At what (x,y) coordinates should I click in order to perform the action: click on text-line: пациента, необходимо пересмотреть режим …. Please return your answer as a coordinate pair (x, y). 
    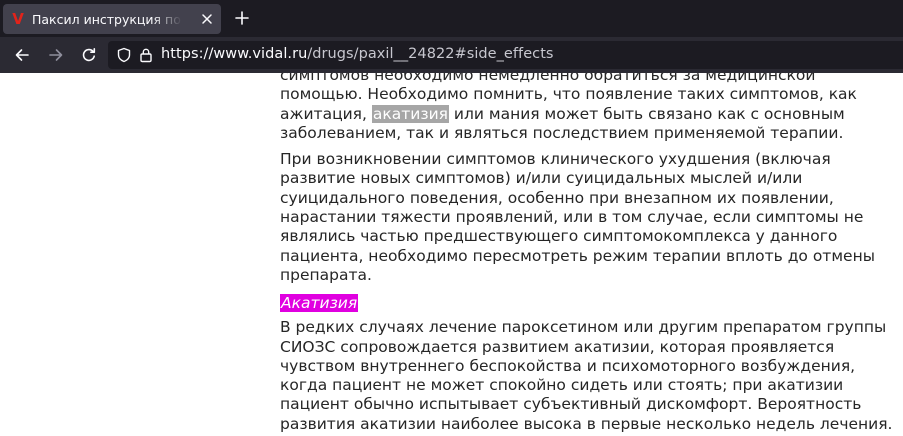
    Looking at the image, I should click on (577, 255).